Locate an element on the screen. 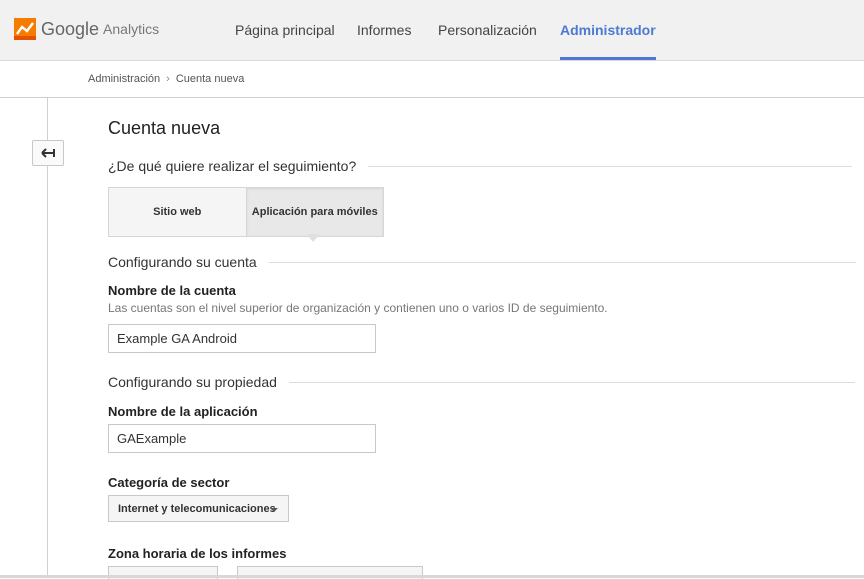  back-arrow-icon is located at coordinates (48, 153).